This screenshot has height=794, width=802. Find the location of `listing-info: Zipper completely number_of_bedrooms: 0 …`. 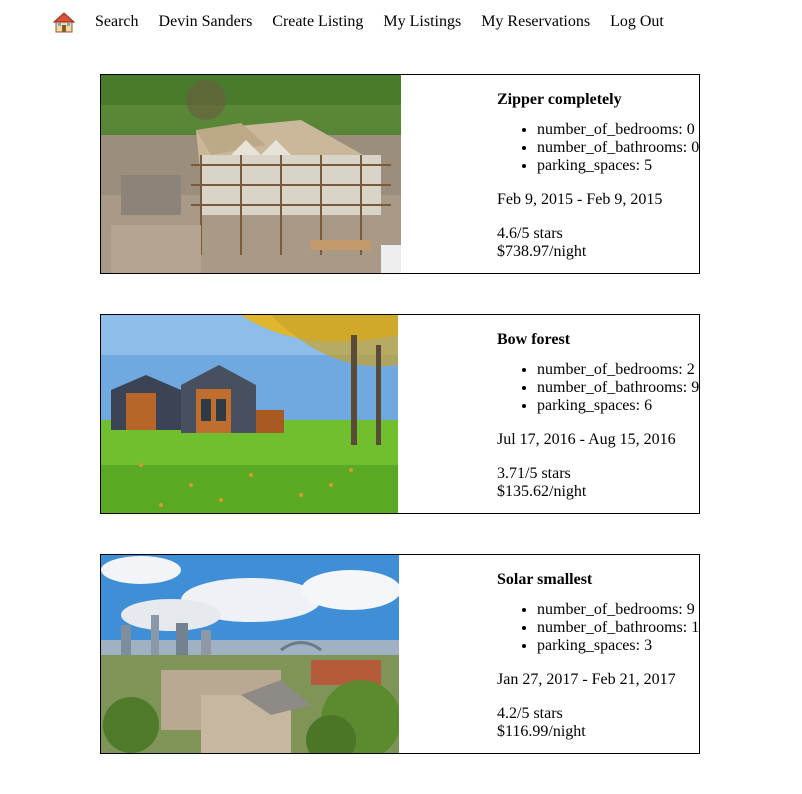

listing-info: Zipper completely number_of_bedrooms: 0 … is located at coordinates (598, 176).